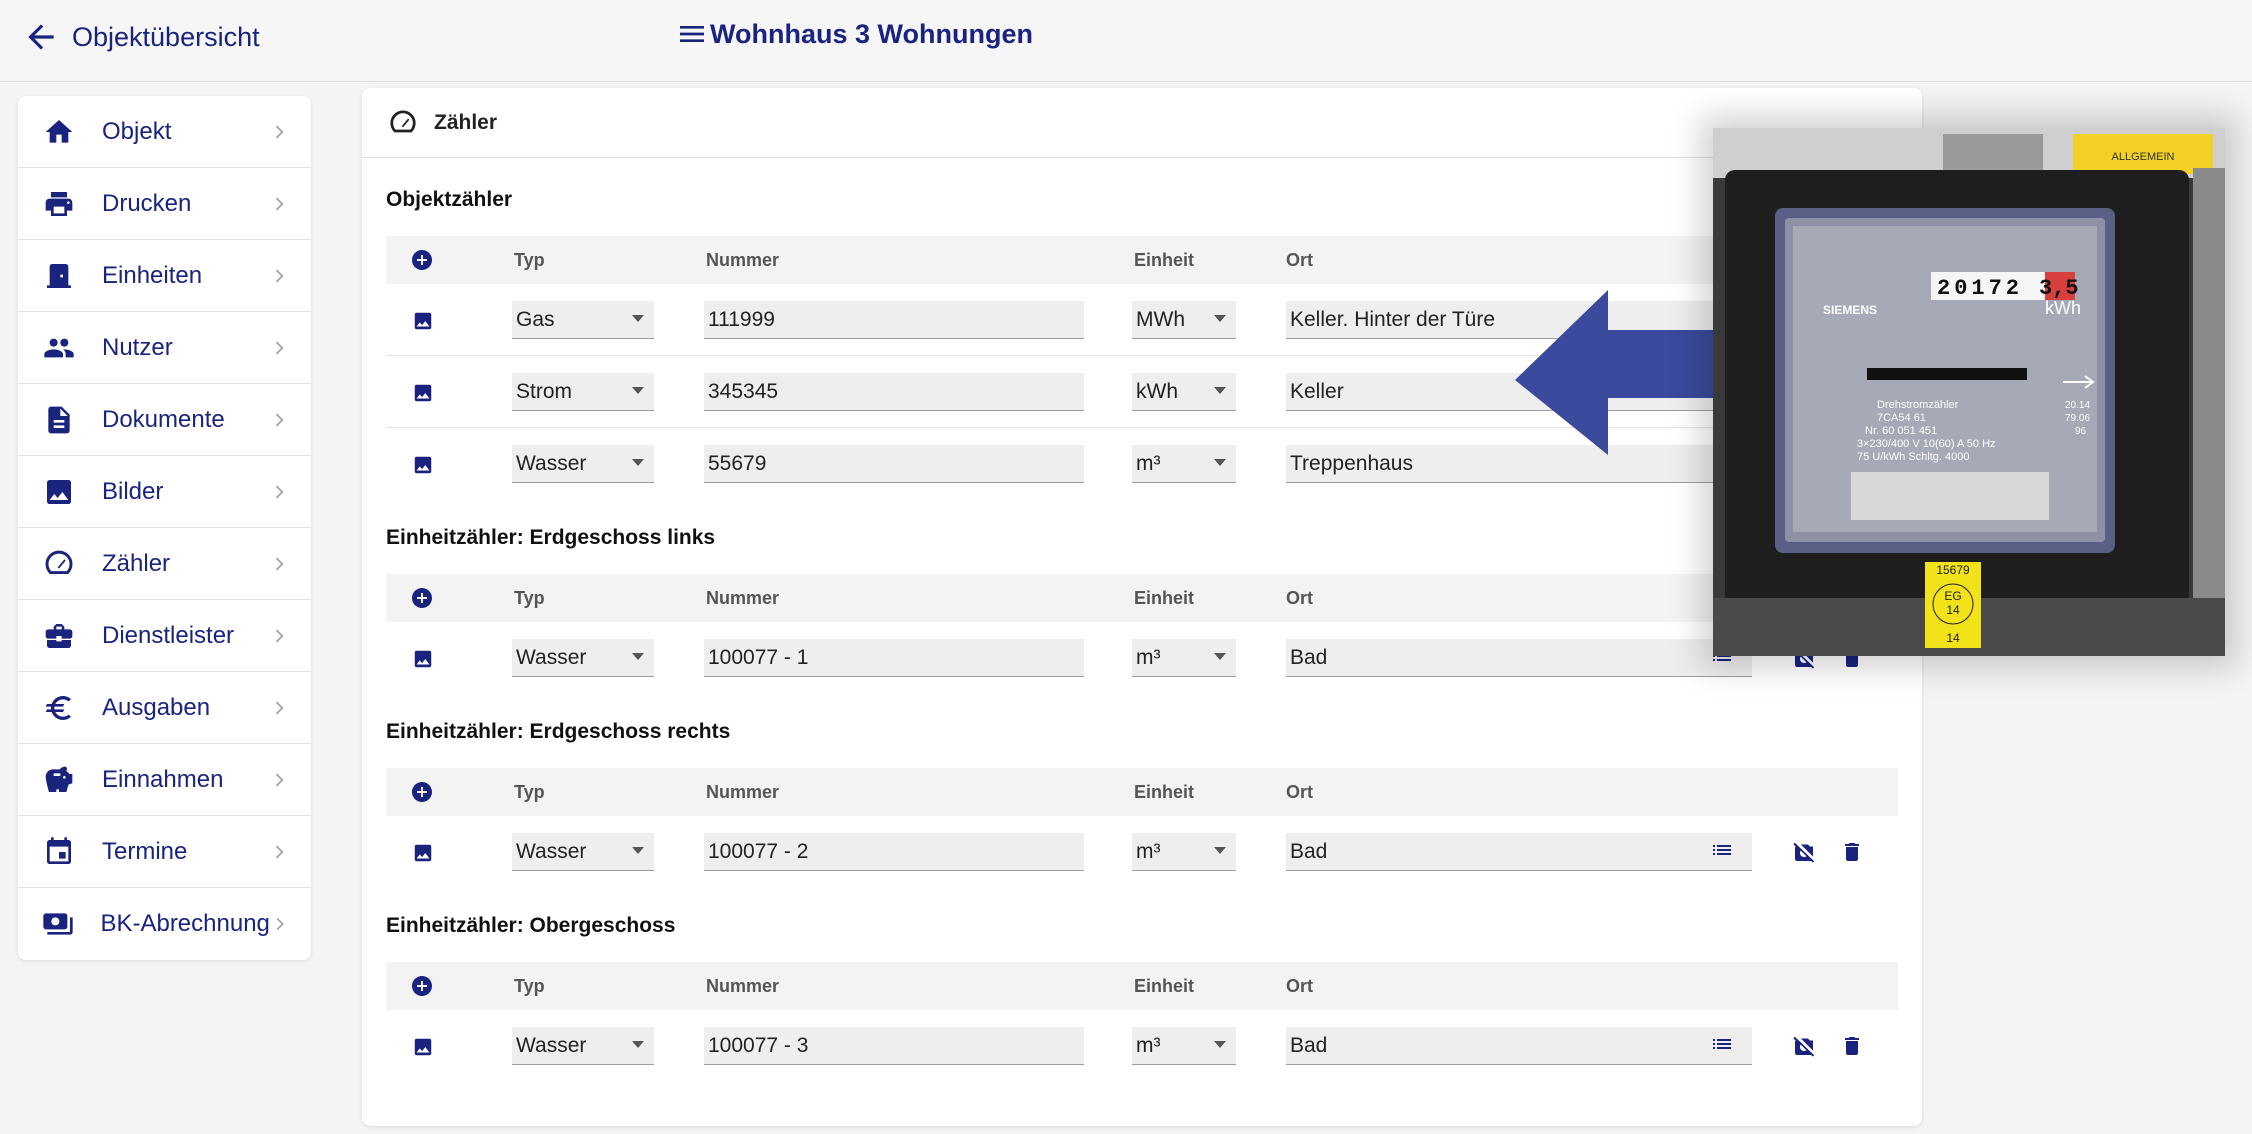  What do you see at coordinates (2063, 308) in the screenshot?
I see `unit-label: kWh` at bounding box center [2063, 308].